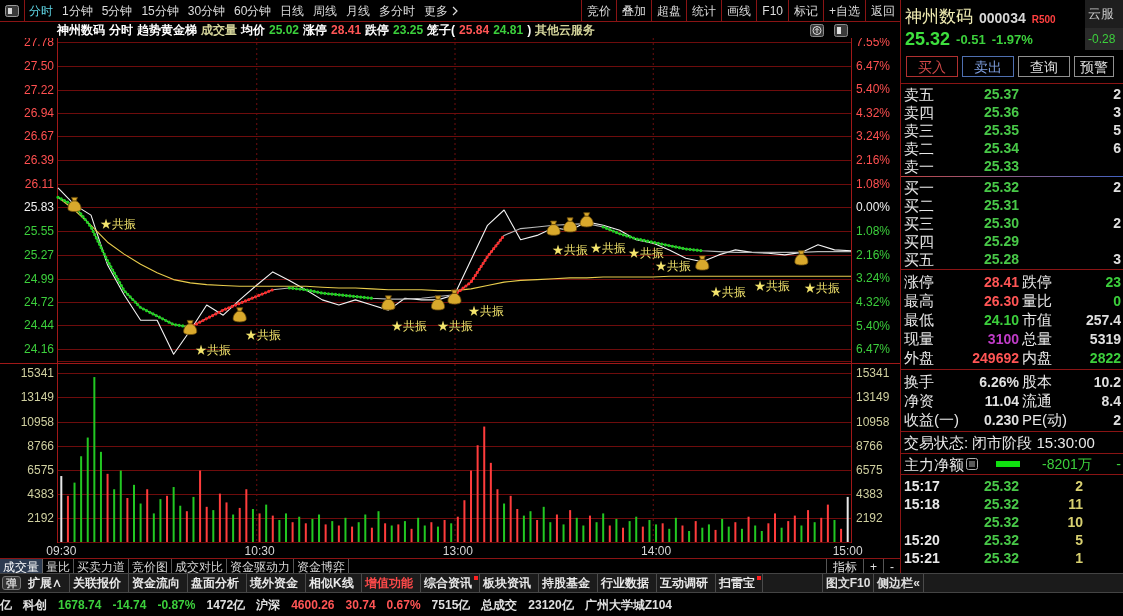 The image size is (1123, 616). I want to click on stat-label: 量比, so click(1037, 300).